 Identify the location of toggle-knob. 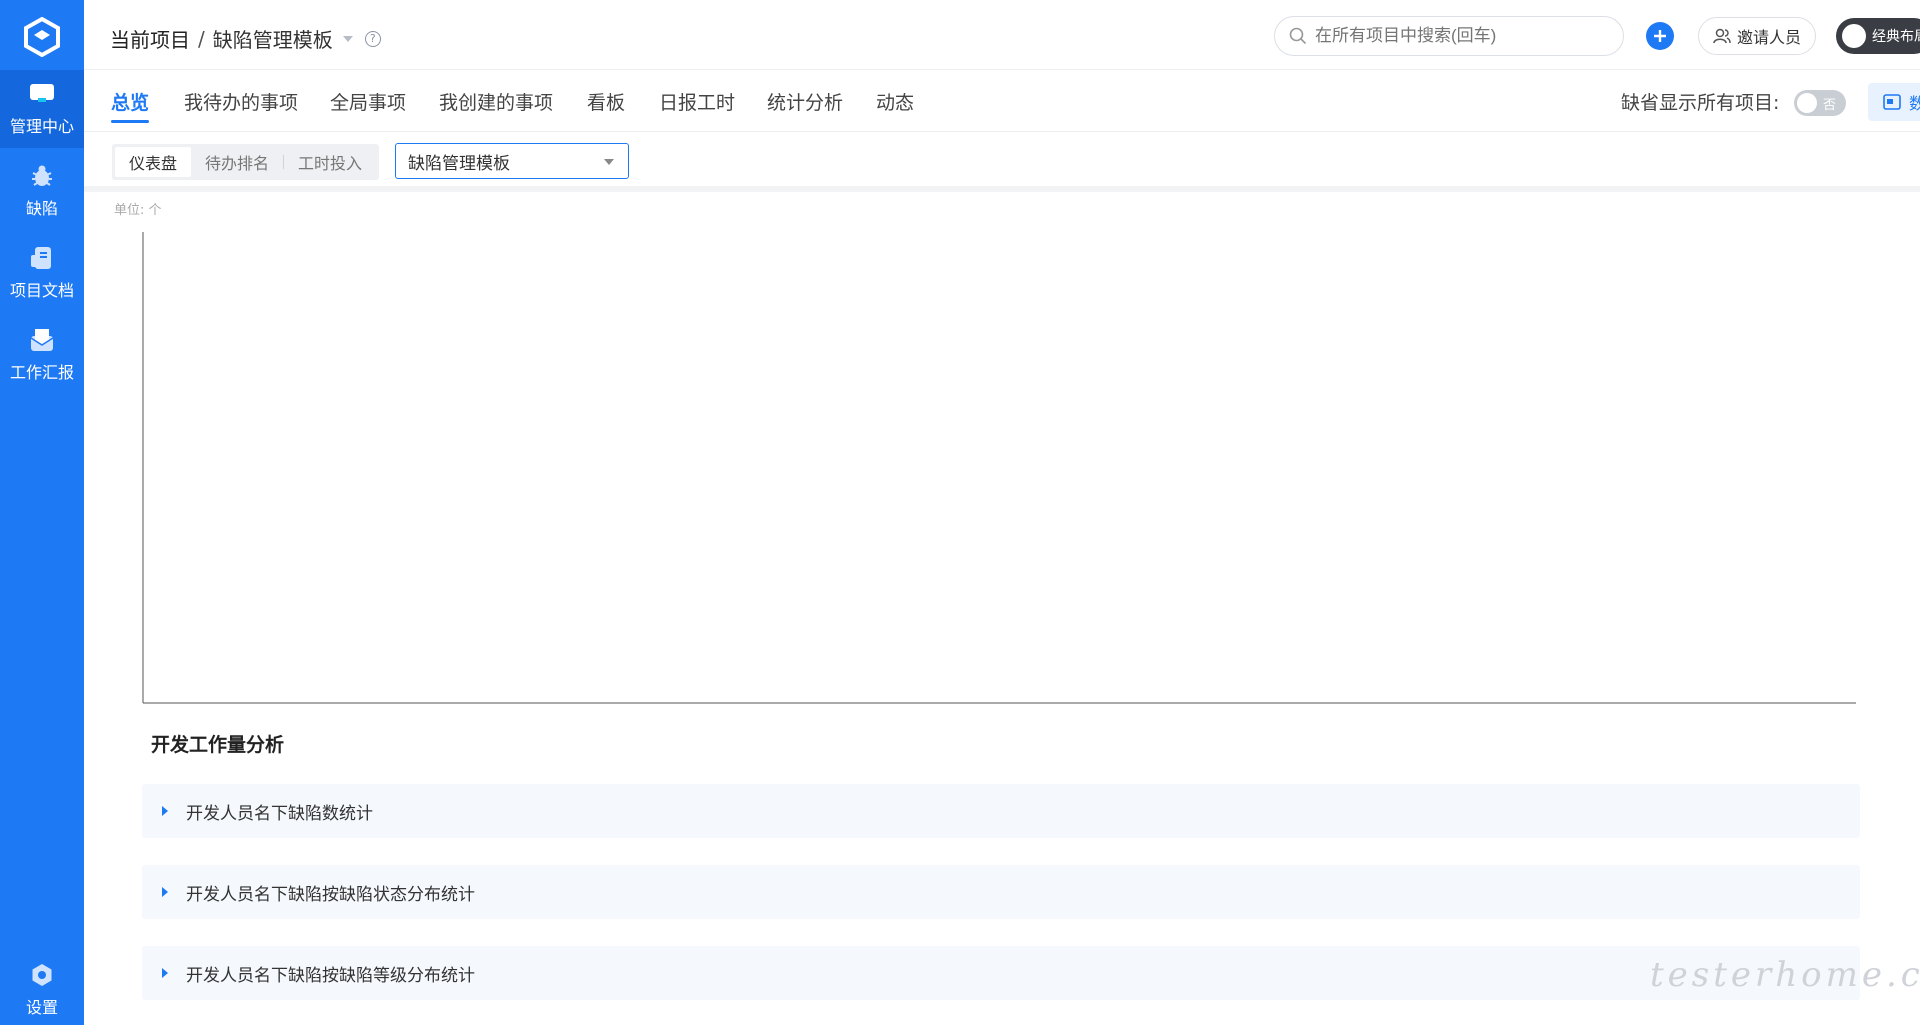
(1854, 36).